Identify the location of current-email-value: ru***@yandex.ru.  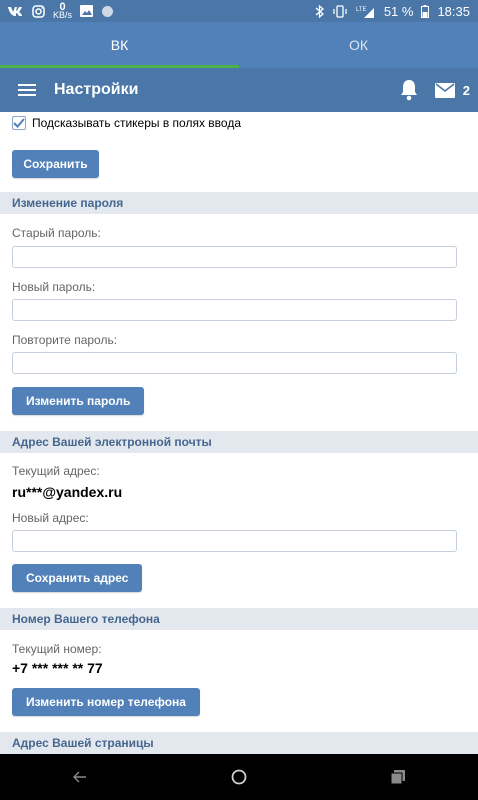
(67, 492).